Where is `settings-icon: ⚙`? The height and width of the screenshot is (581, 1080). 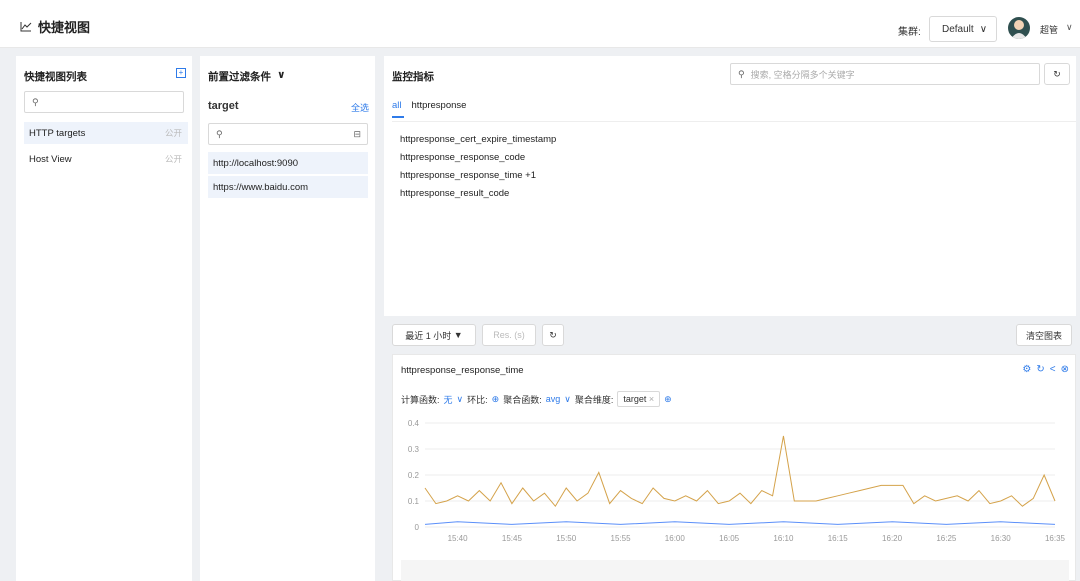 settings-icon: ⚙ is located at coordinates (1026, 369).